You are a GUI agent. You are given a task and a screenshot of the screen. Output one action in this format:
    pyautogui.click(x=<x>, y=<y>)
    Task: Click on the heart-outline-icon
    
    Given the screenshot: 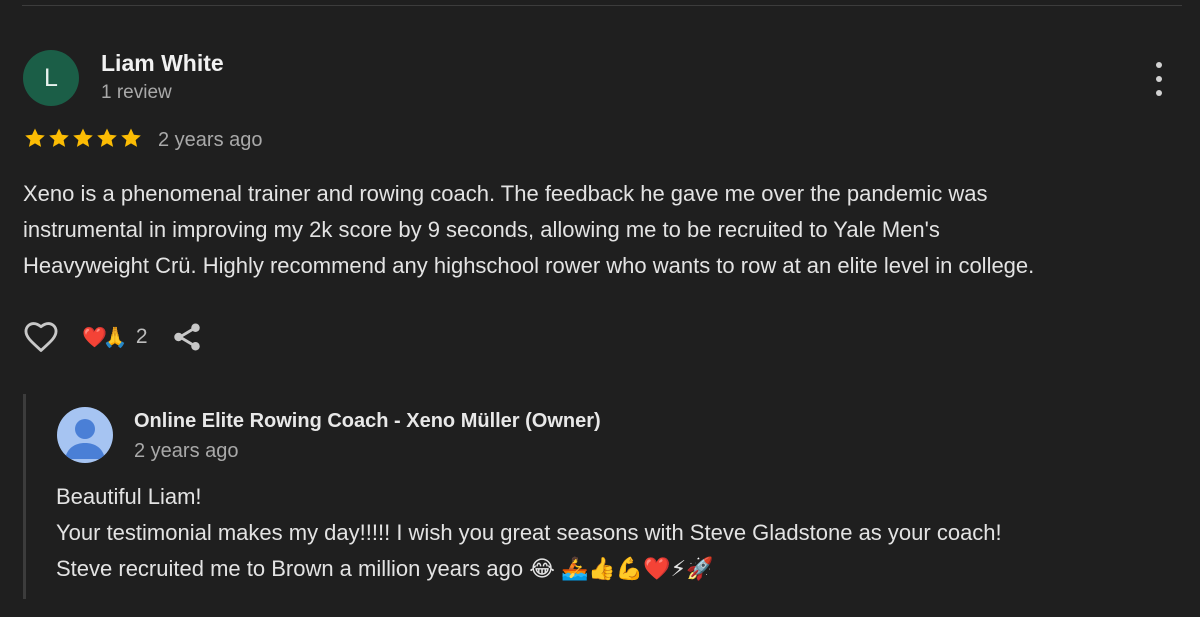 What is the action you would take?
    pyautogui.click(x=41, y=337)
    